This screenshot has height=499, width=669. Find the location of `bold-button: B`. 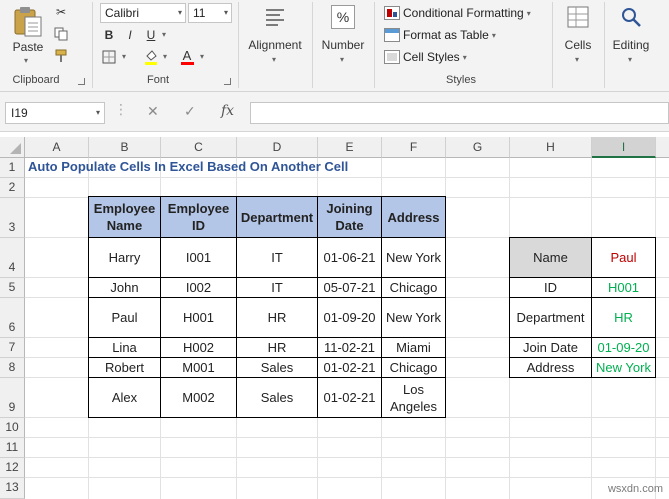

bold-button: B is located at coordinates (109, 35).